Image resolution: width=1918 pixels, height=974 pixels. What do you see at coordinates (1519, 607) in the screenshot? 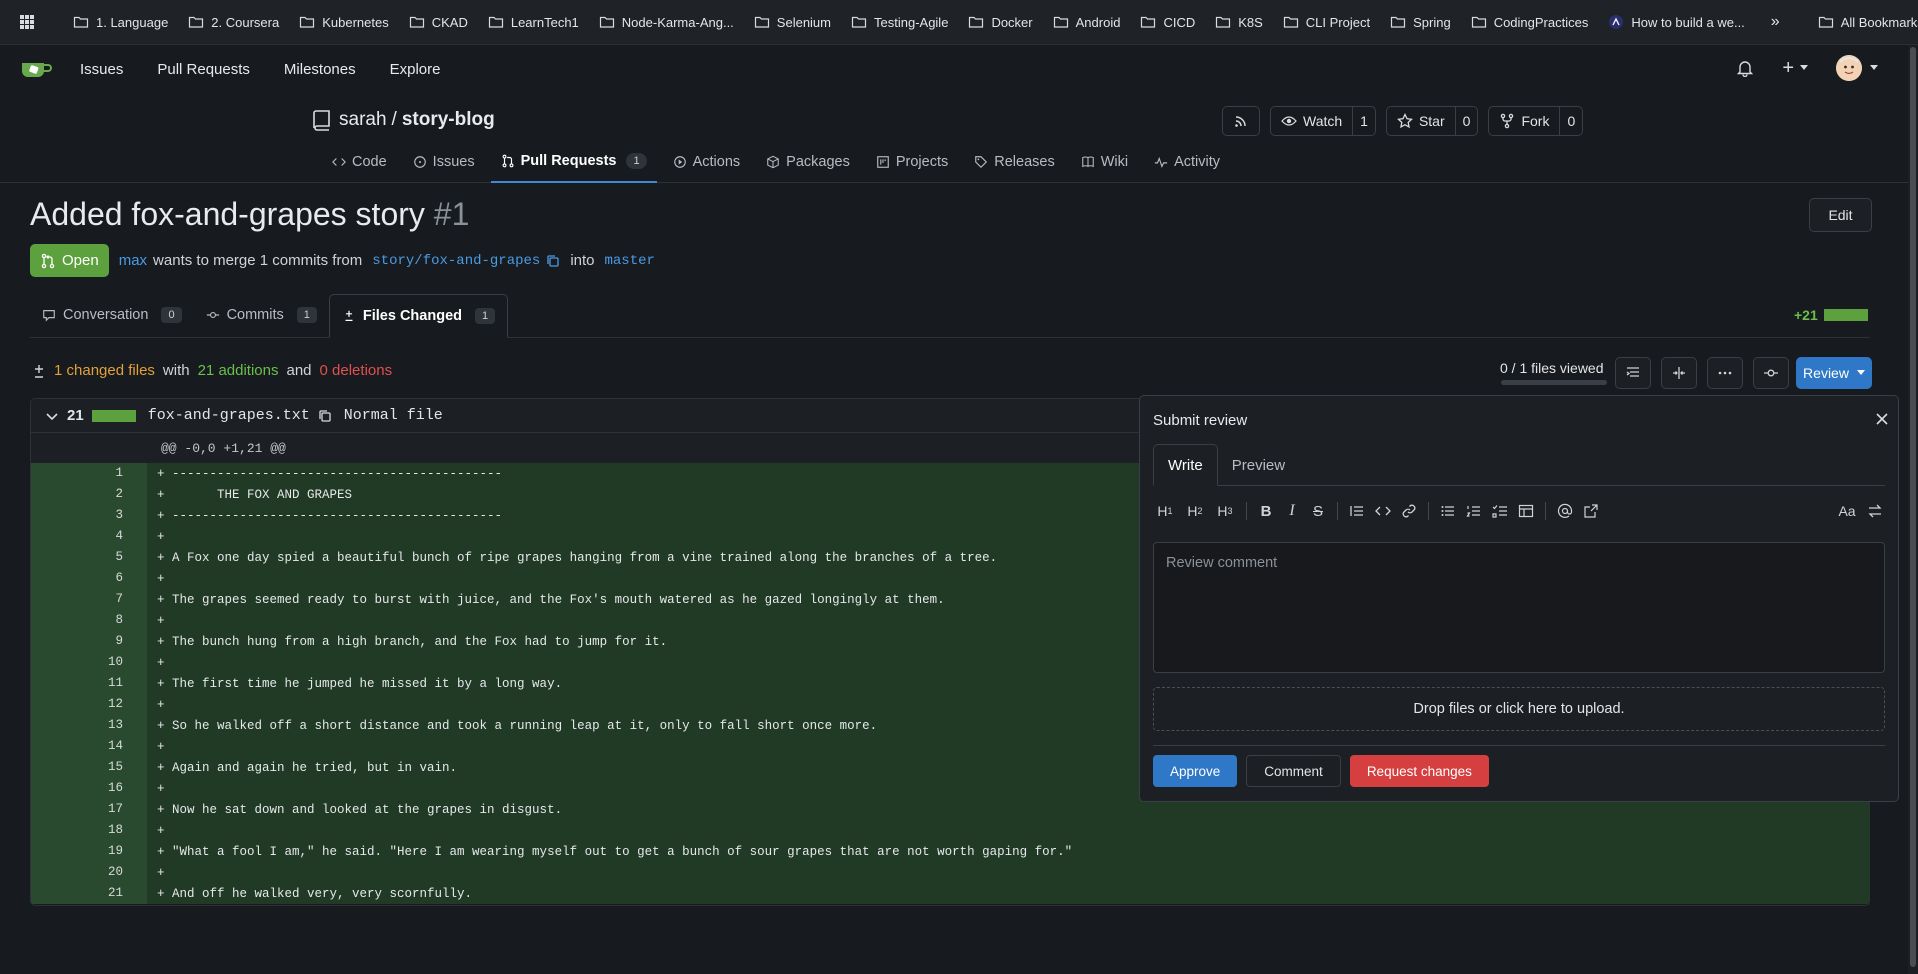
I see `review-comment-input: Review comment` at bounding box center [1519, 607].